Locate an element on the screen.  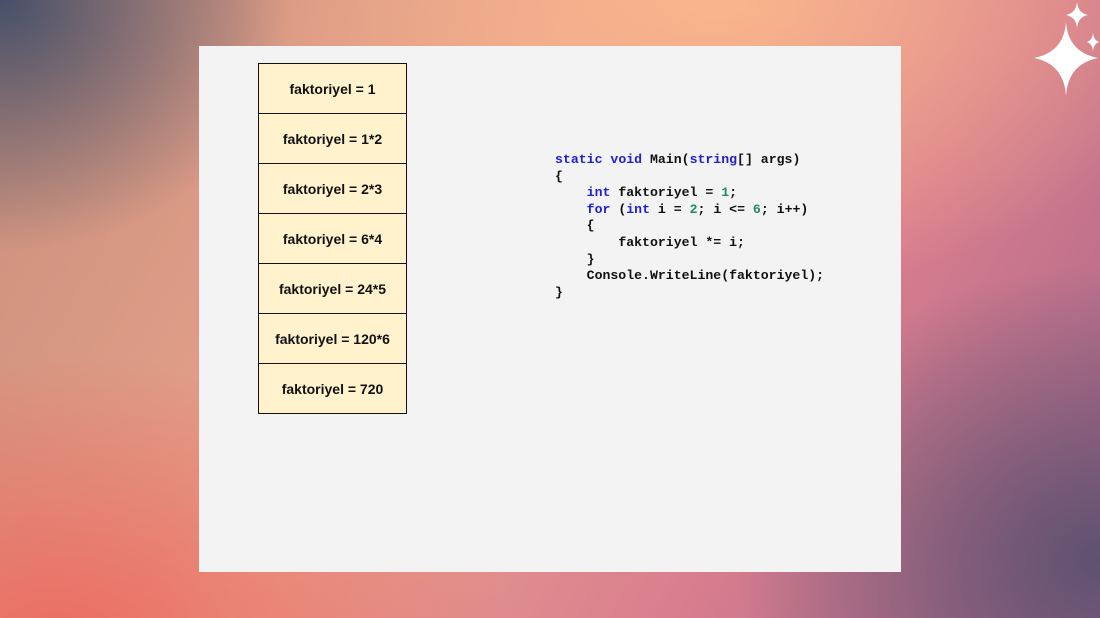
step-cell: faktoriyel = 1 is located at coordinates (332, 88).